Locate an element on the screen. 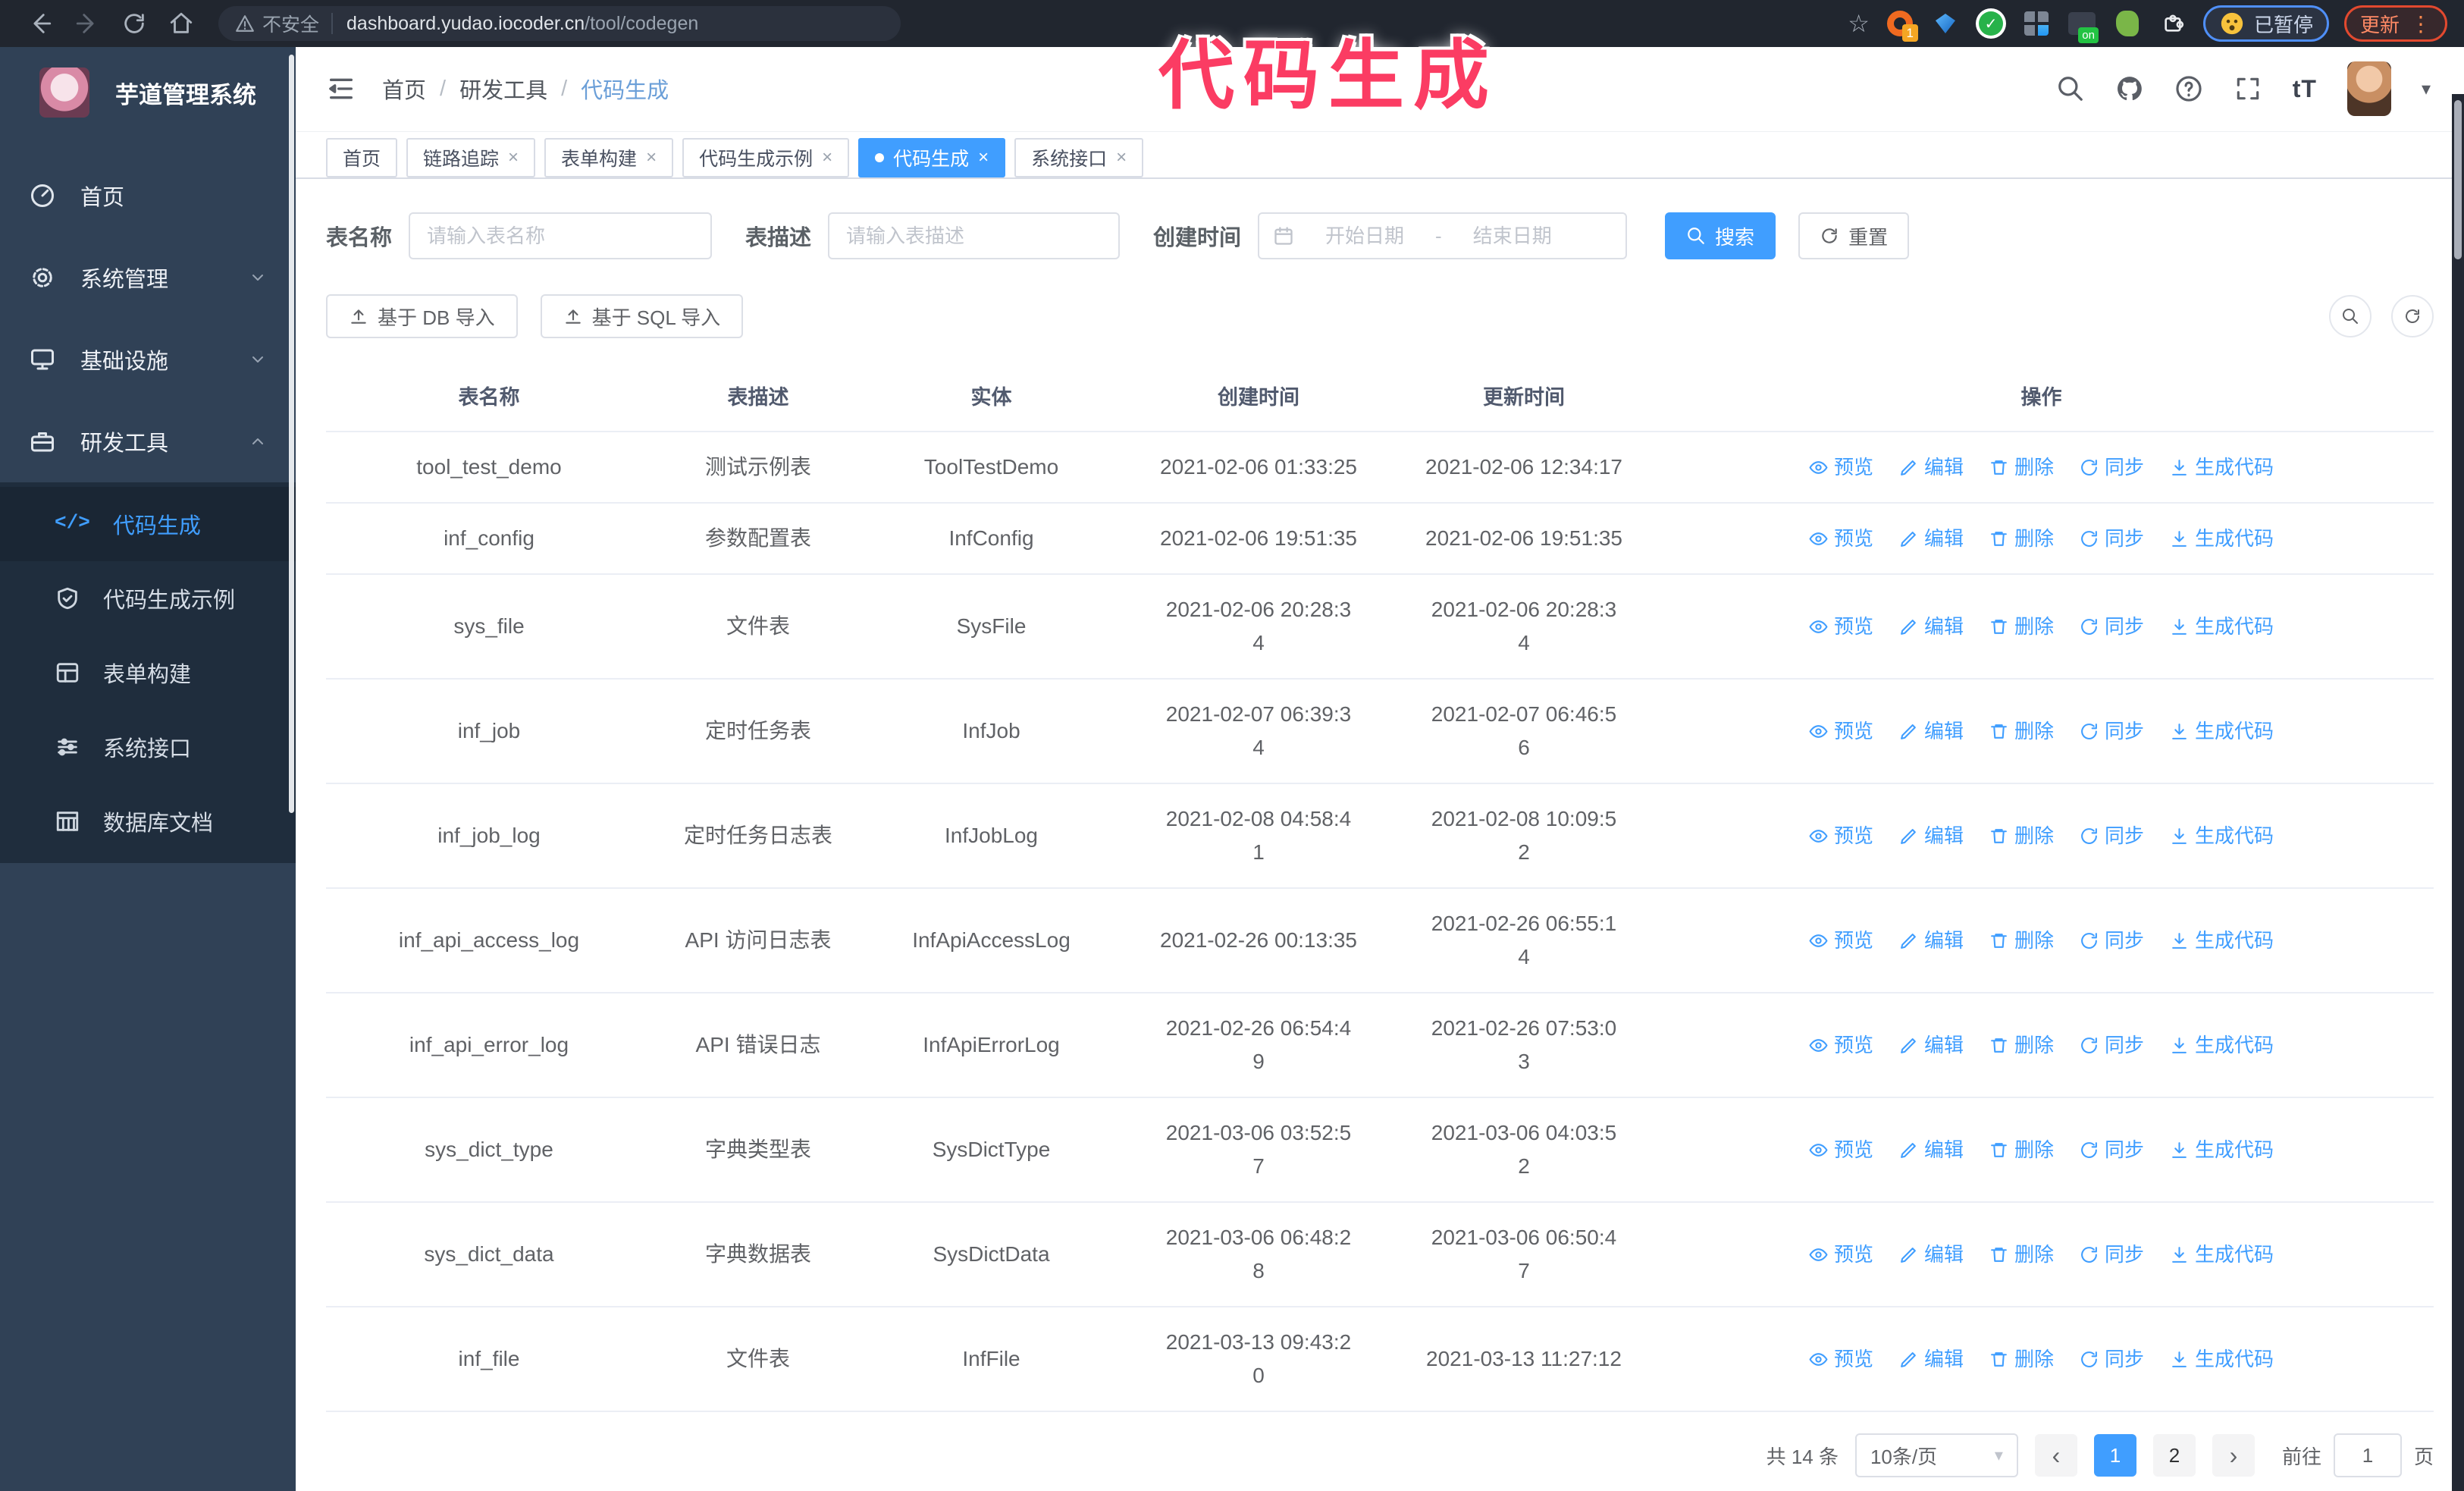 The width and height of the screenshot is (2464, 1491). check-extension-icon: ✓ is located at coordinates (1990, 23).